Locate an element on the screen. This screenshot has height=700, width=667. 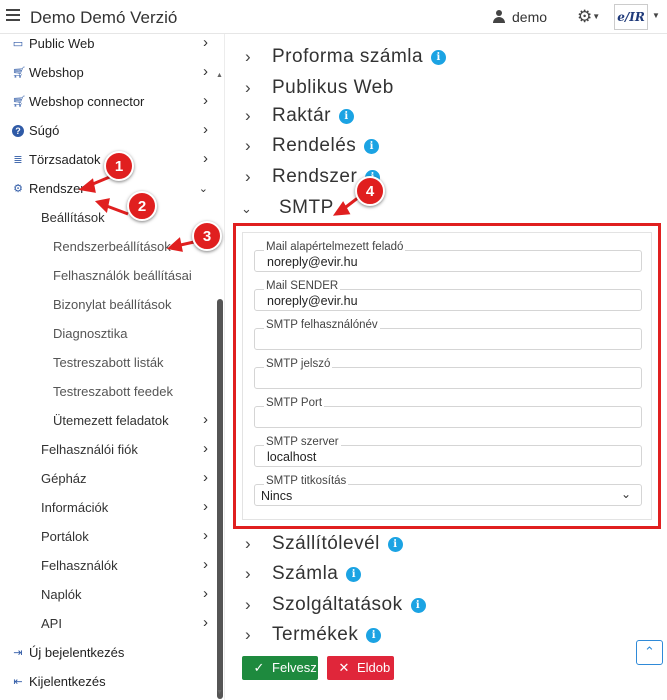
sidebar-item-label: Súgó is located at coordinates (44, 130).